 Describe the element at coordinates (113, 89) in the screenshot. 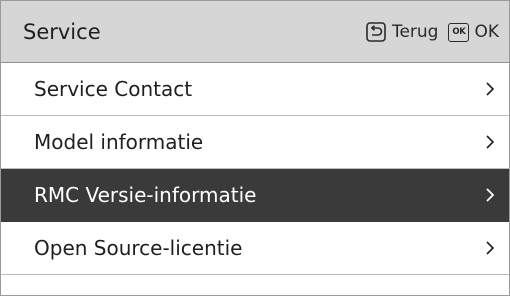

I see `menu-item-label: Service Contact` at that location.